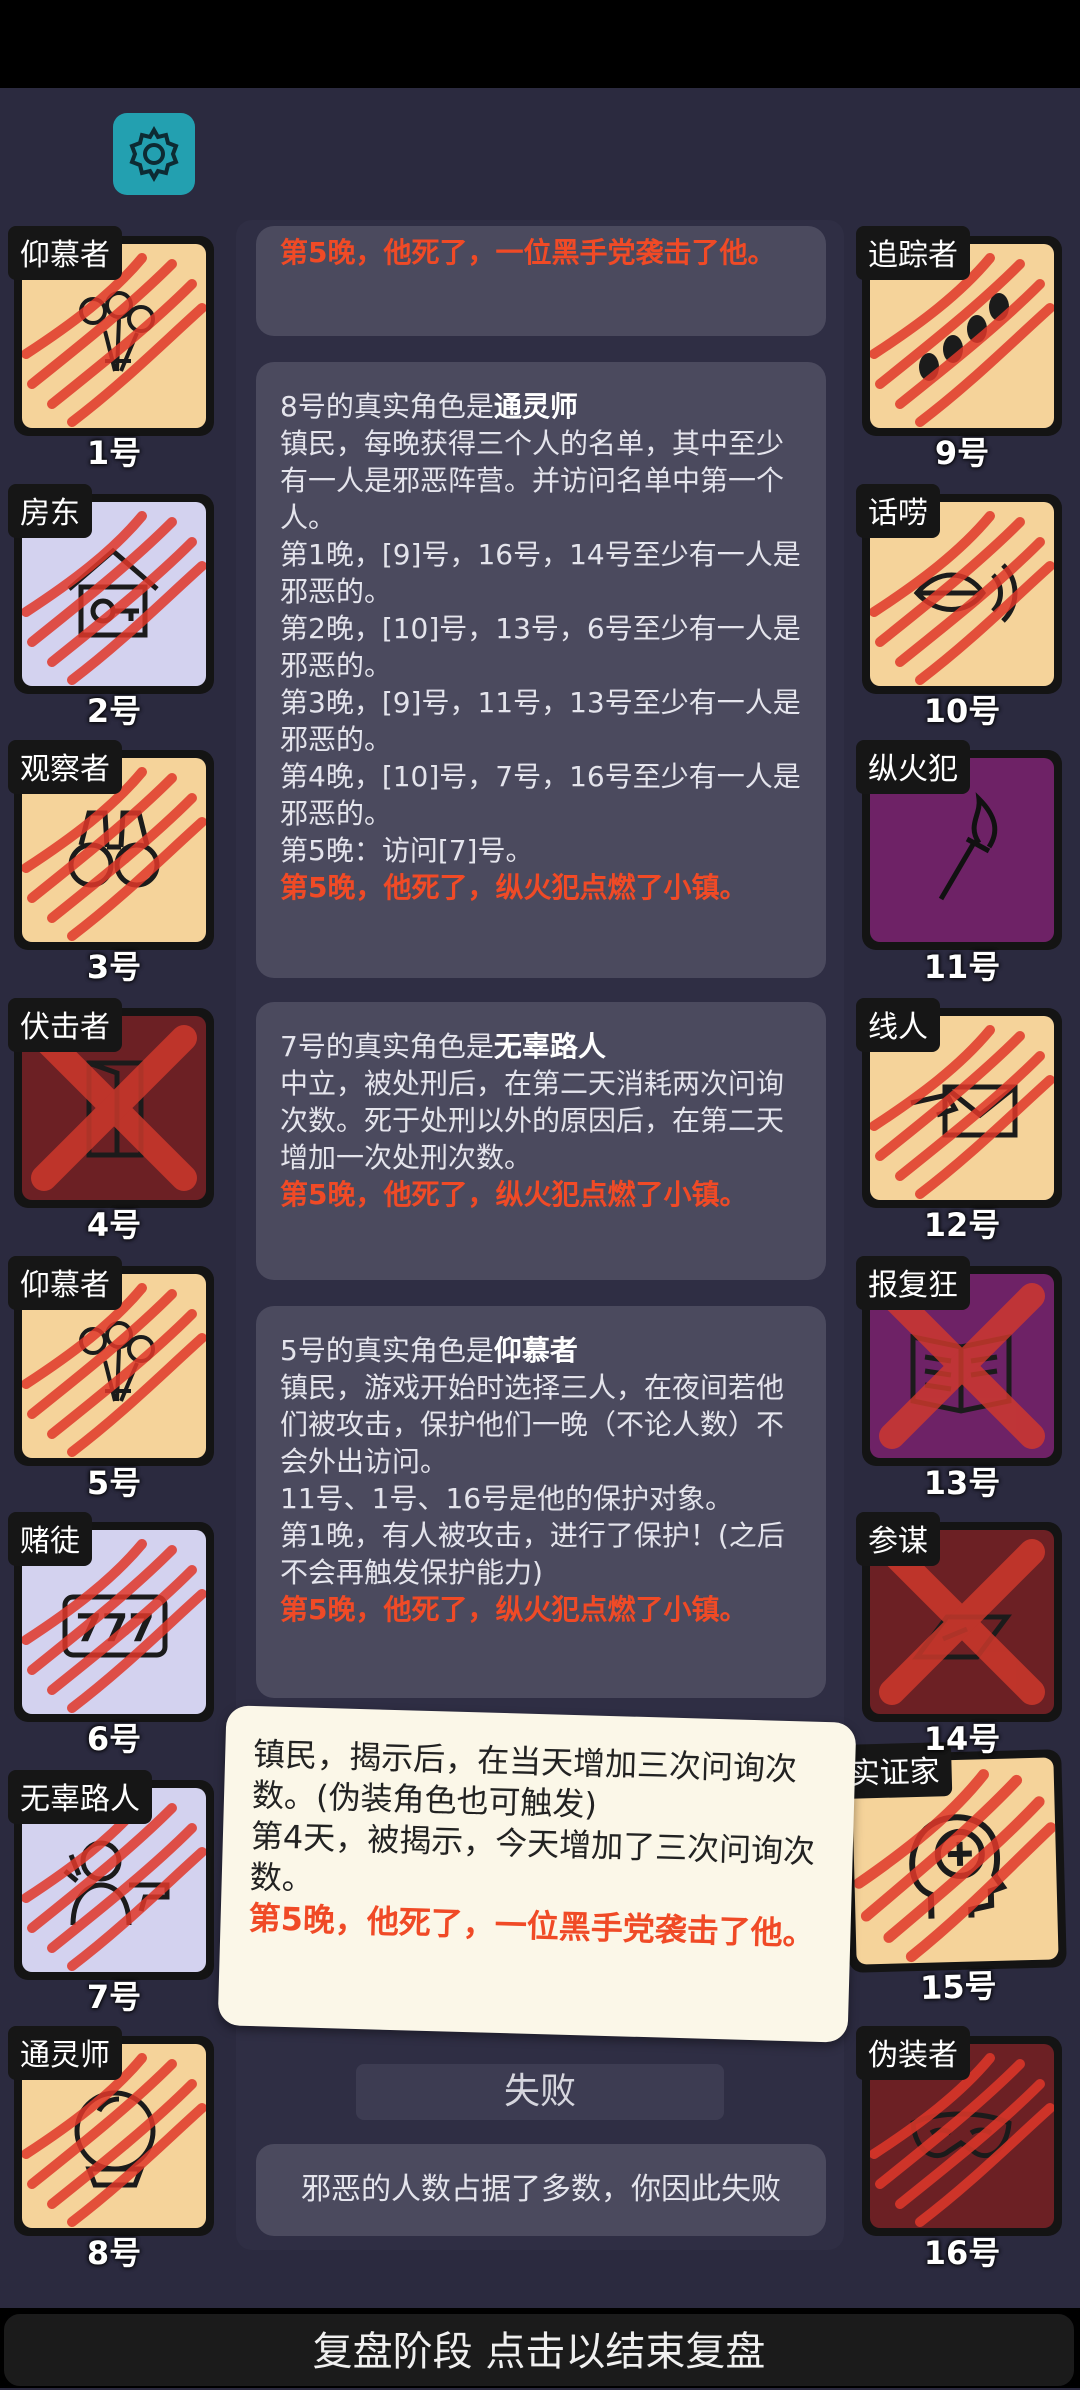 Image resolution: width=1080 pixels, height=2390 pixels. Describe the element at coordinates (114, 967) in the screenshot. I see `player-number: 3号` at that location.